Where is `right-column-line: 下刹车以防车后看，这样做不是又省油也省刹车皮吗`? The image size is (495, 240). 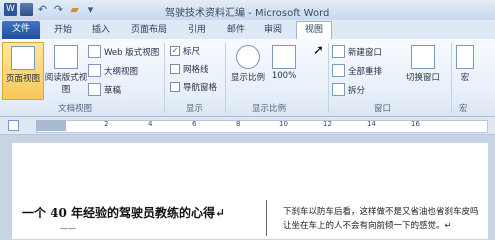 right-column-line: 下刹车以防车后看，这样做不是又省油也省刹车皮吗 is located at coordinates (381, 212).